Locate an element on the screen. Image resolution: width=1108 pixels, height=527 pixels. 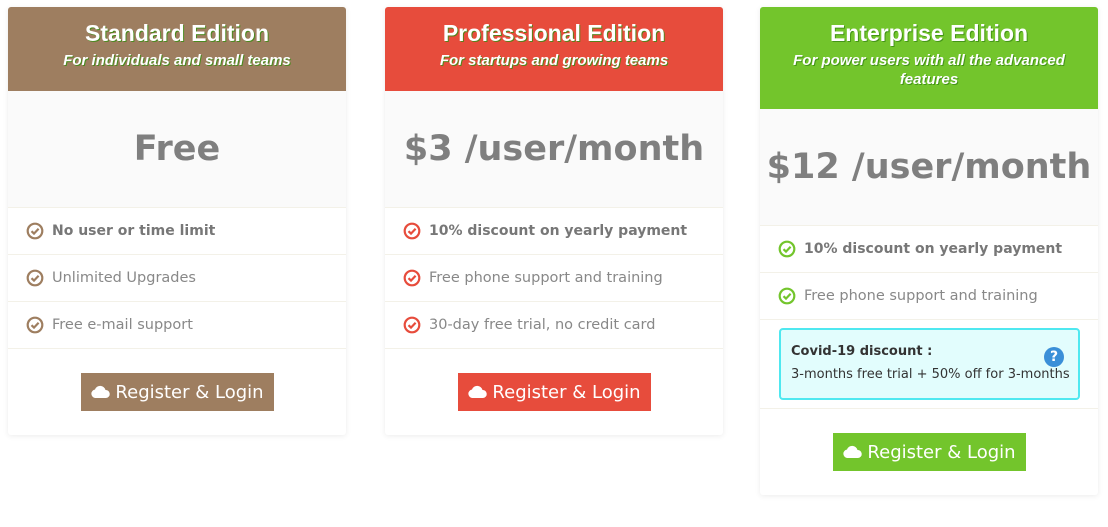
plan-price: Free is located at coordinates (177, 149).